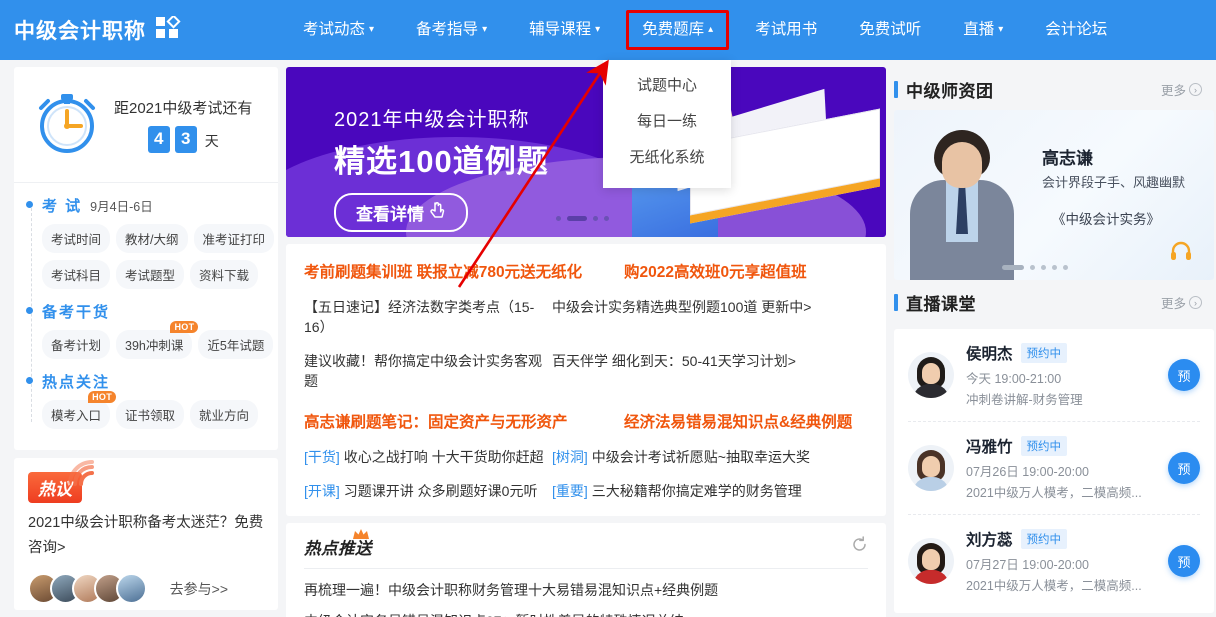 This screenshot has width=1216, height=617. I want to click on teacher-section-more-link: 更多 ›, so click(1181, 89).